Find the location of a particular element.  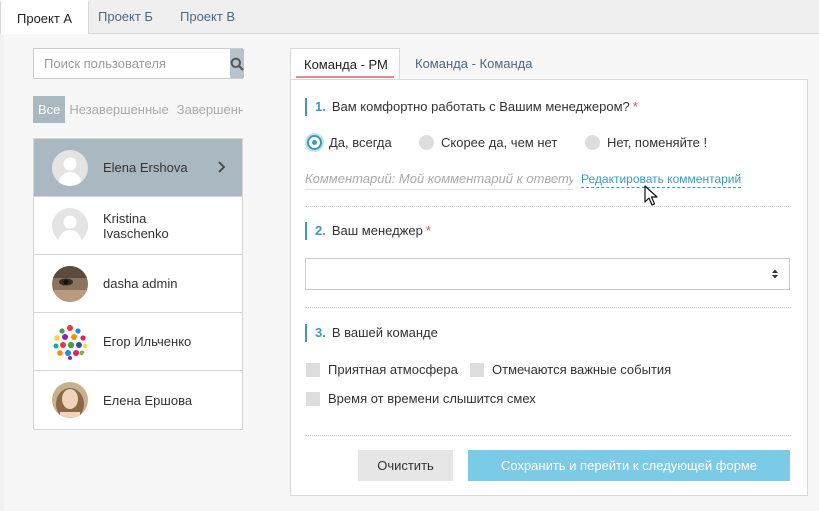

user-name: dasha admin is located at coordinates (140, 283).